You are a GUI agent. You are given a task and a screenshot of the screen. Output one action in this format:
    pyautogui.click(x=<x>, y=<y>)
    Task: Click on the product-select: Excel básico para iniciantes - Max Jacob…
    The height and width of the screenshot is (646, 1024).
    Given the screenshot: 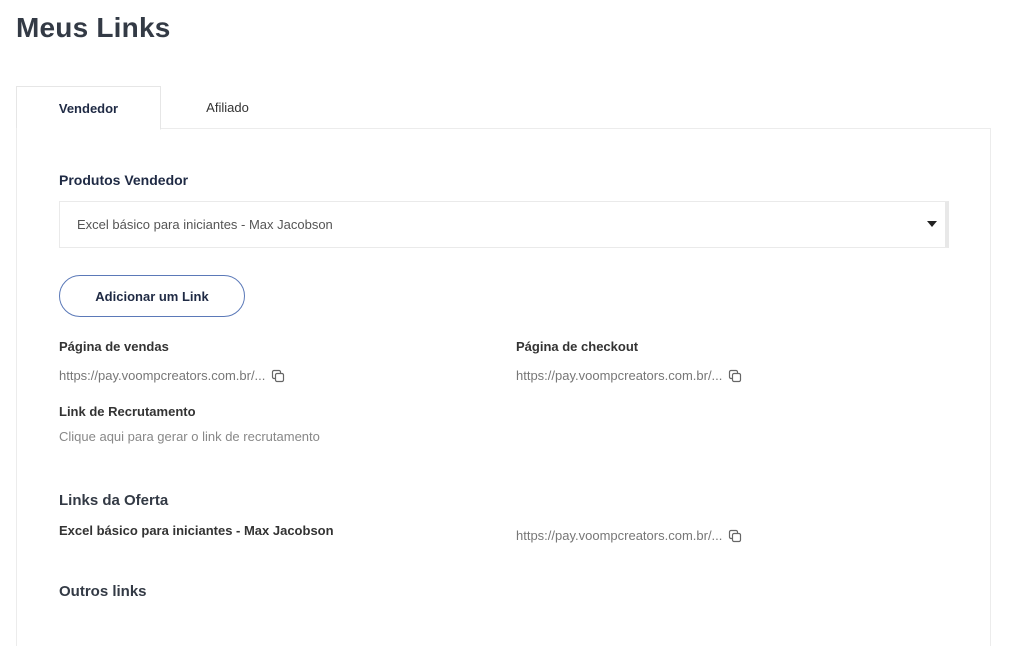 What is the action you would take?
    pyautogui.click(x=504, y=224)
    